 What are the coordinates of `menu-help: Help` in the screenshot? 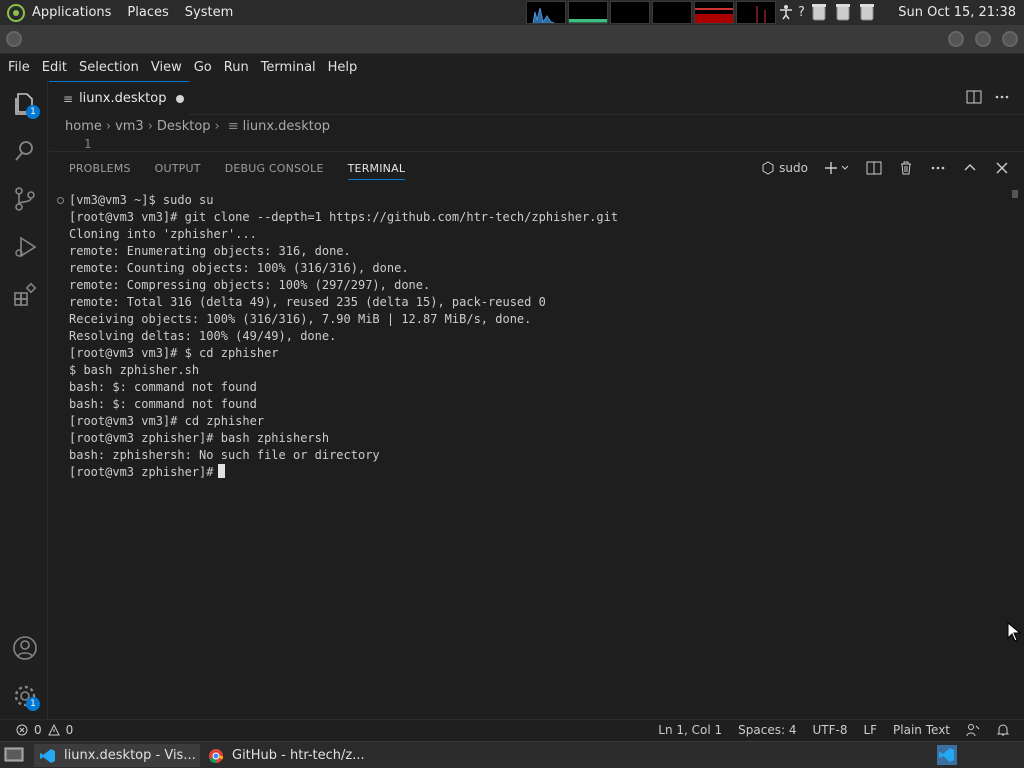 It's located at (343, 67).